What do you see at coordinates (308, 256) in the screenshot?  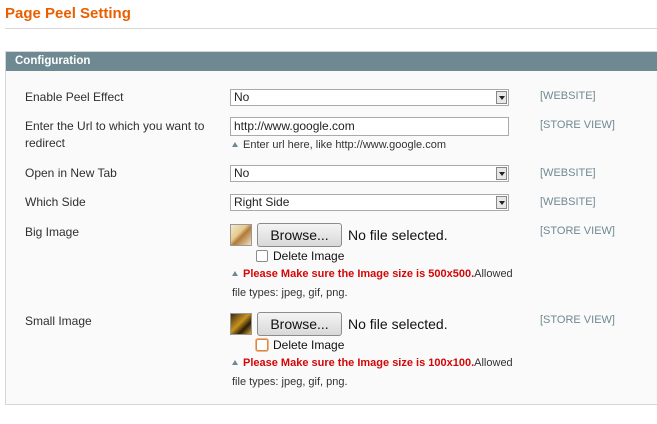 I see `big-image-delete-label: Delete Image` at bounding box center [308, 256].